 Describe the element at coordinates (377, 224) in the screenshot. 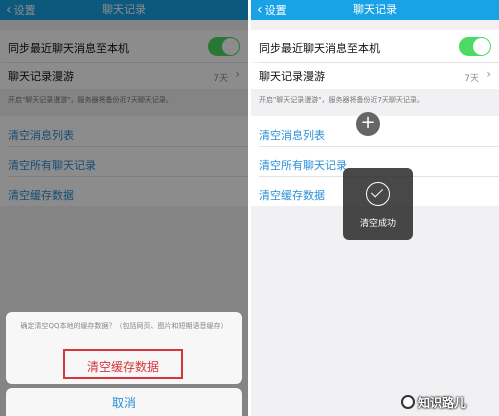

I see `toast-text: 清空成功` at that location.